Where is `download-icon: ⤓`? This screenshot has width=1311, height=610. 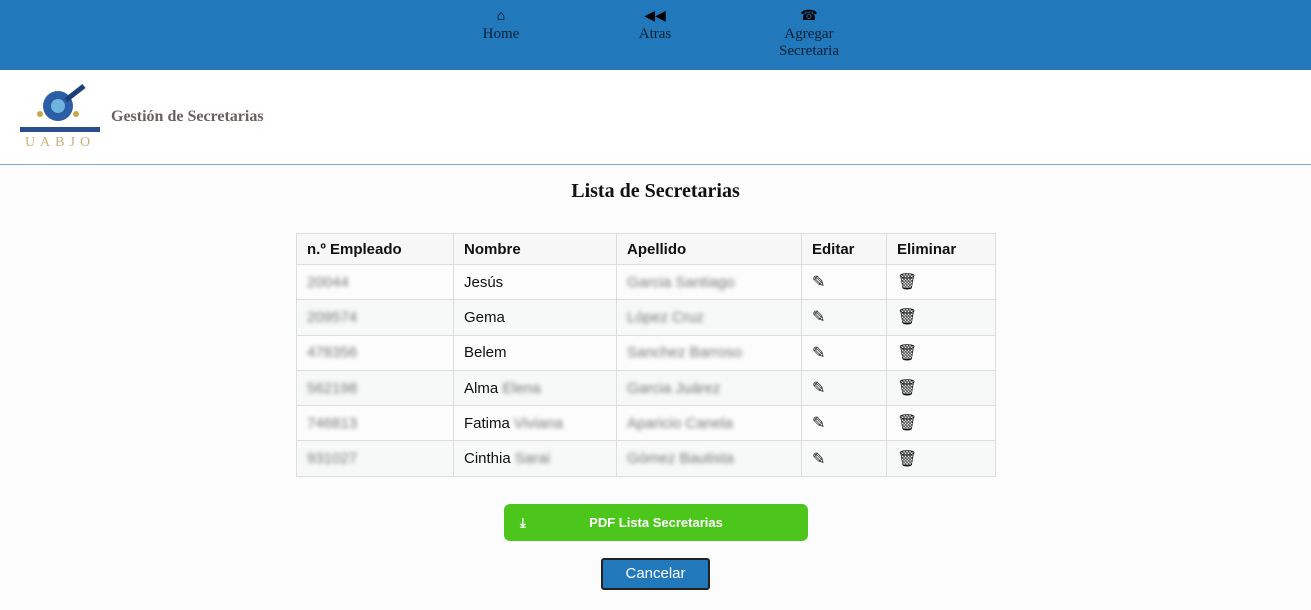
download-icon: ⤓ is located at coordinates (523, 522).